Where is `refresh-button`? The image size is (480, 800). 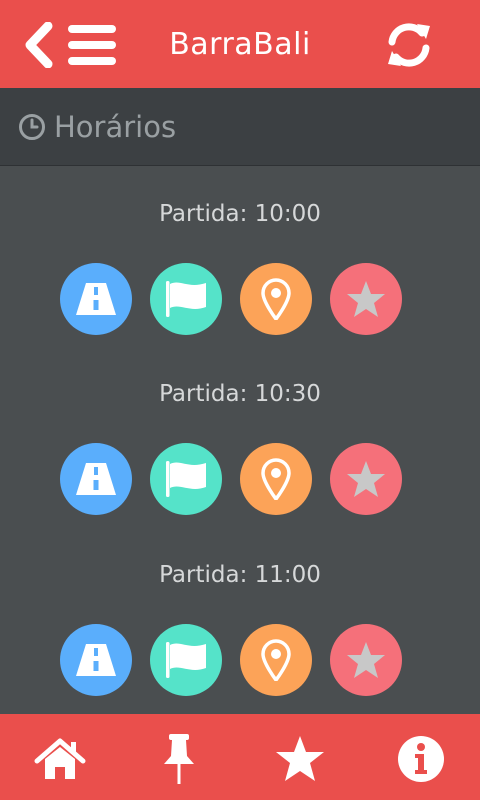
refresh-button is located at coordinates (409, 45).